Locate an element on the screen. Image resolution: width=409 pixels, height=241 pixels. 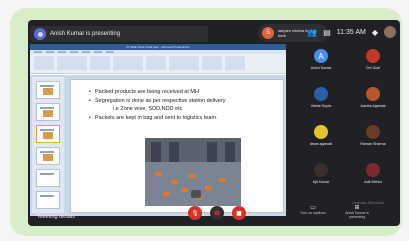
mic-off-button: 🎙 is located at coordinates (195, 213).